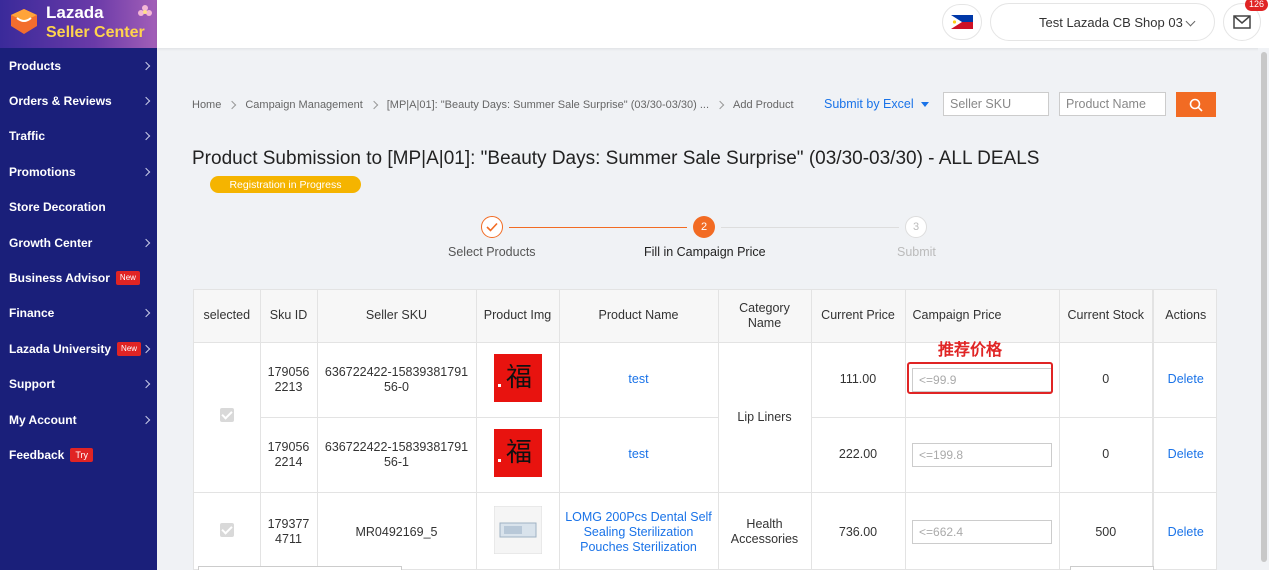  Describe the element at coordinates (75, 12) in the screenshot. I see `brand-line1: Lazada` at that location.